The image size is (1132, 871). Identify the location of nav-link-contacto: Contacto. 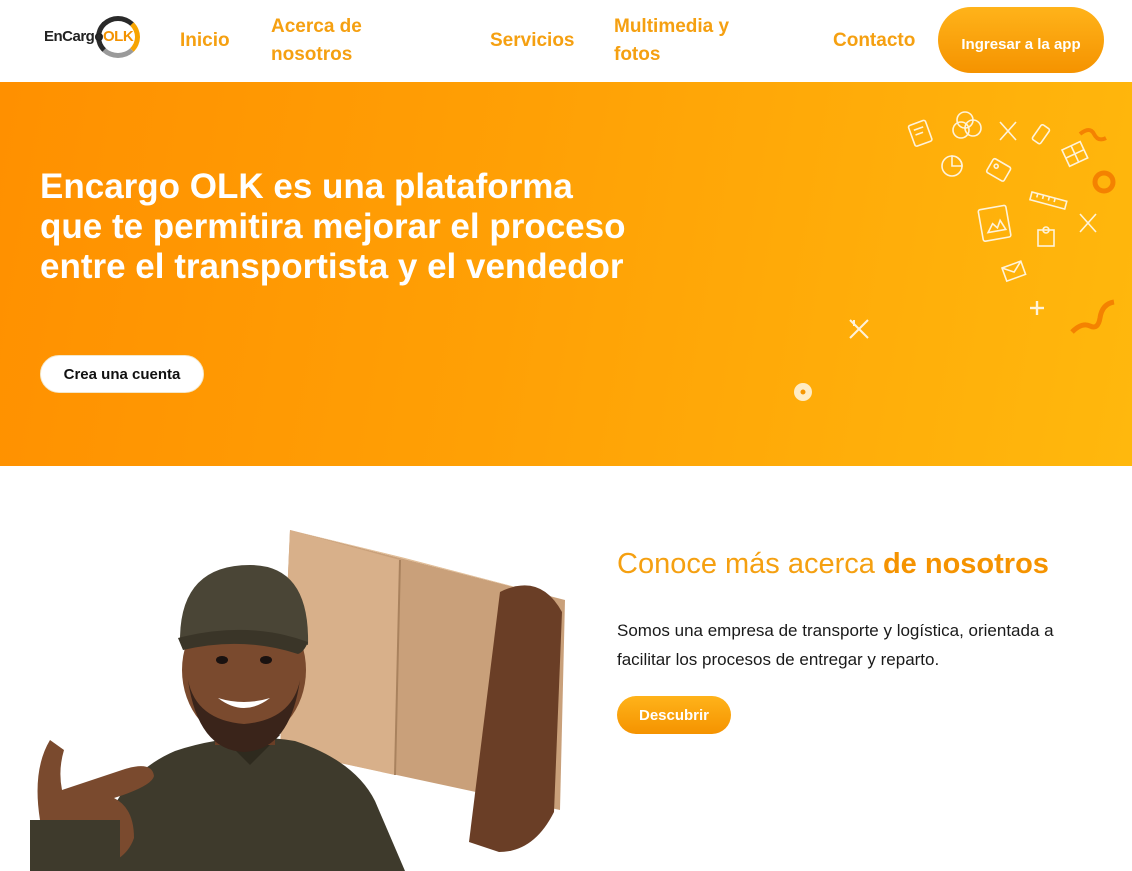
(874, 41).